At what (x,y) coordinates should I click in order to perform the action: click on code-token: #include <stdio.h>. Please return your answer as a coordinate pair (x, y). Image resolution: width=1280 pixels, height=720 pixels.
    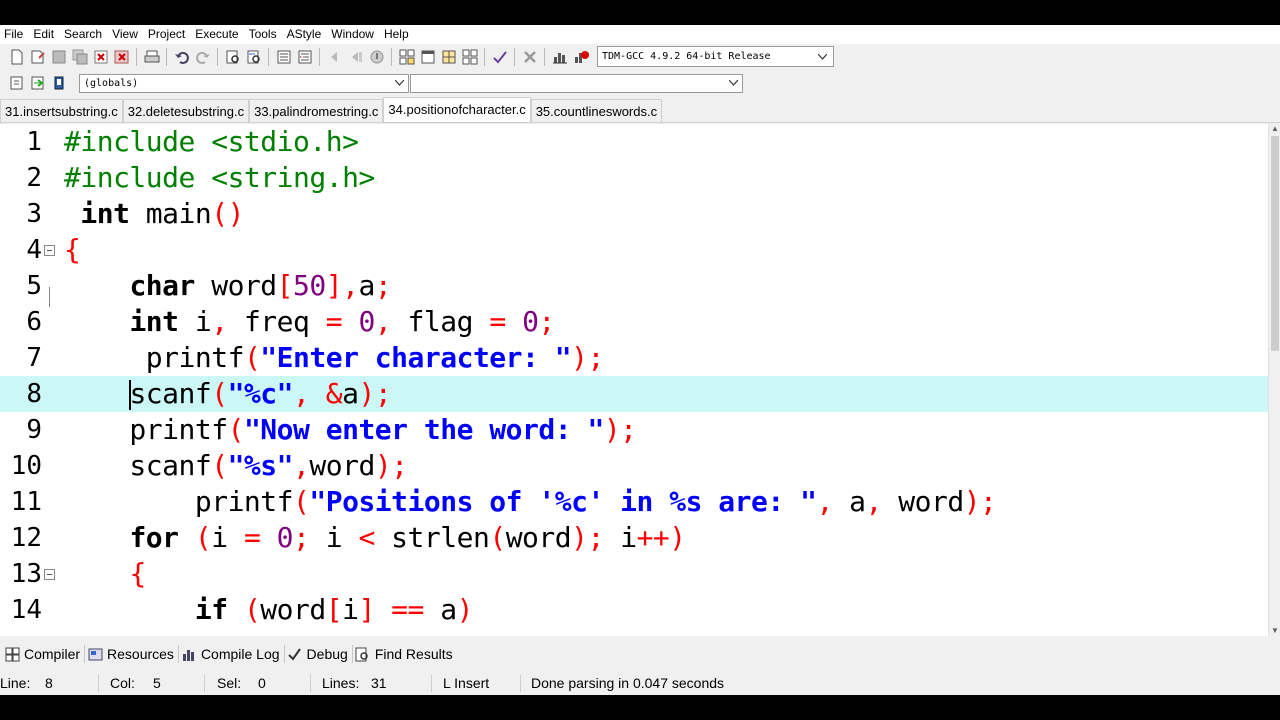
    Looking at the image, I should click on (211, 141).